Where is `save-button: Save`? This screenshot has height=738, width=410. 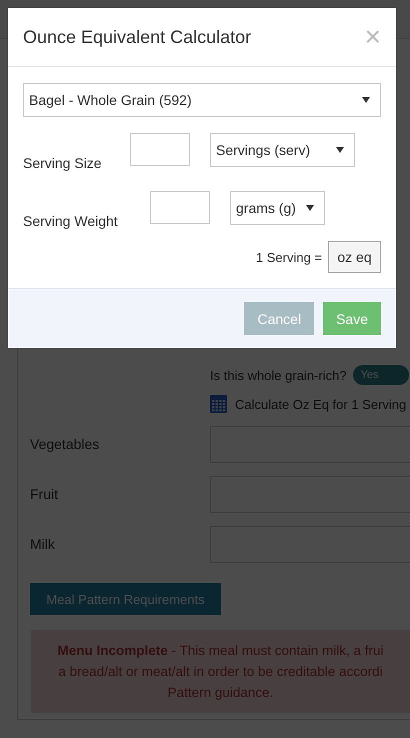 save-button: Save is located at coordinates (352, 318).